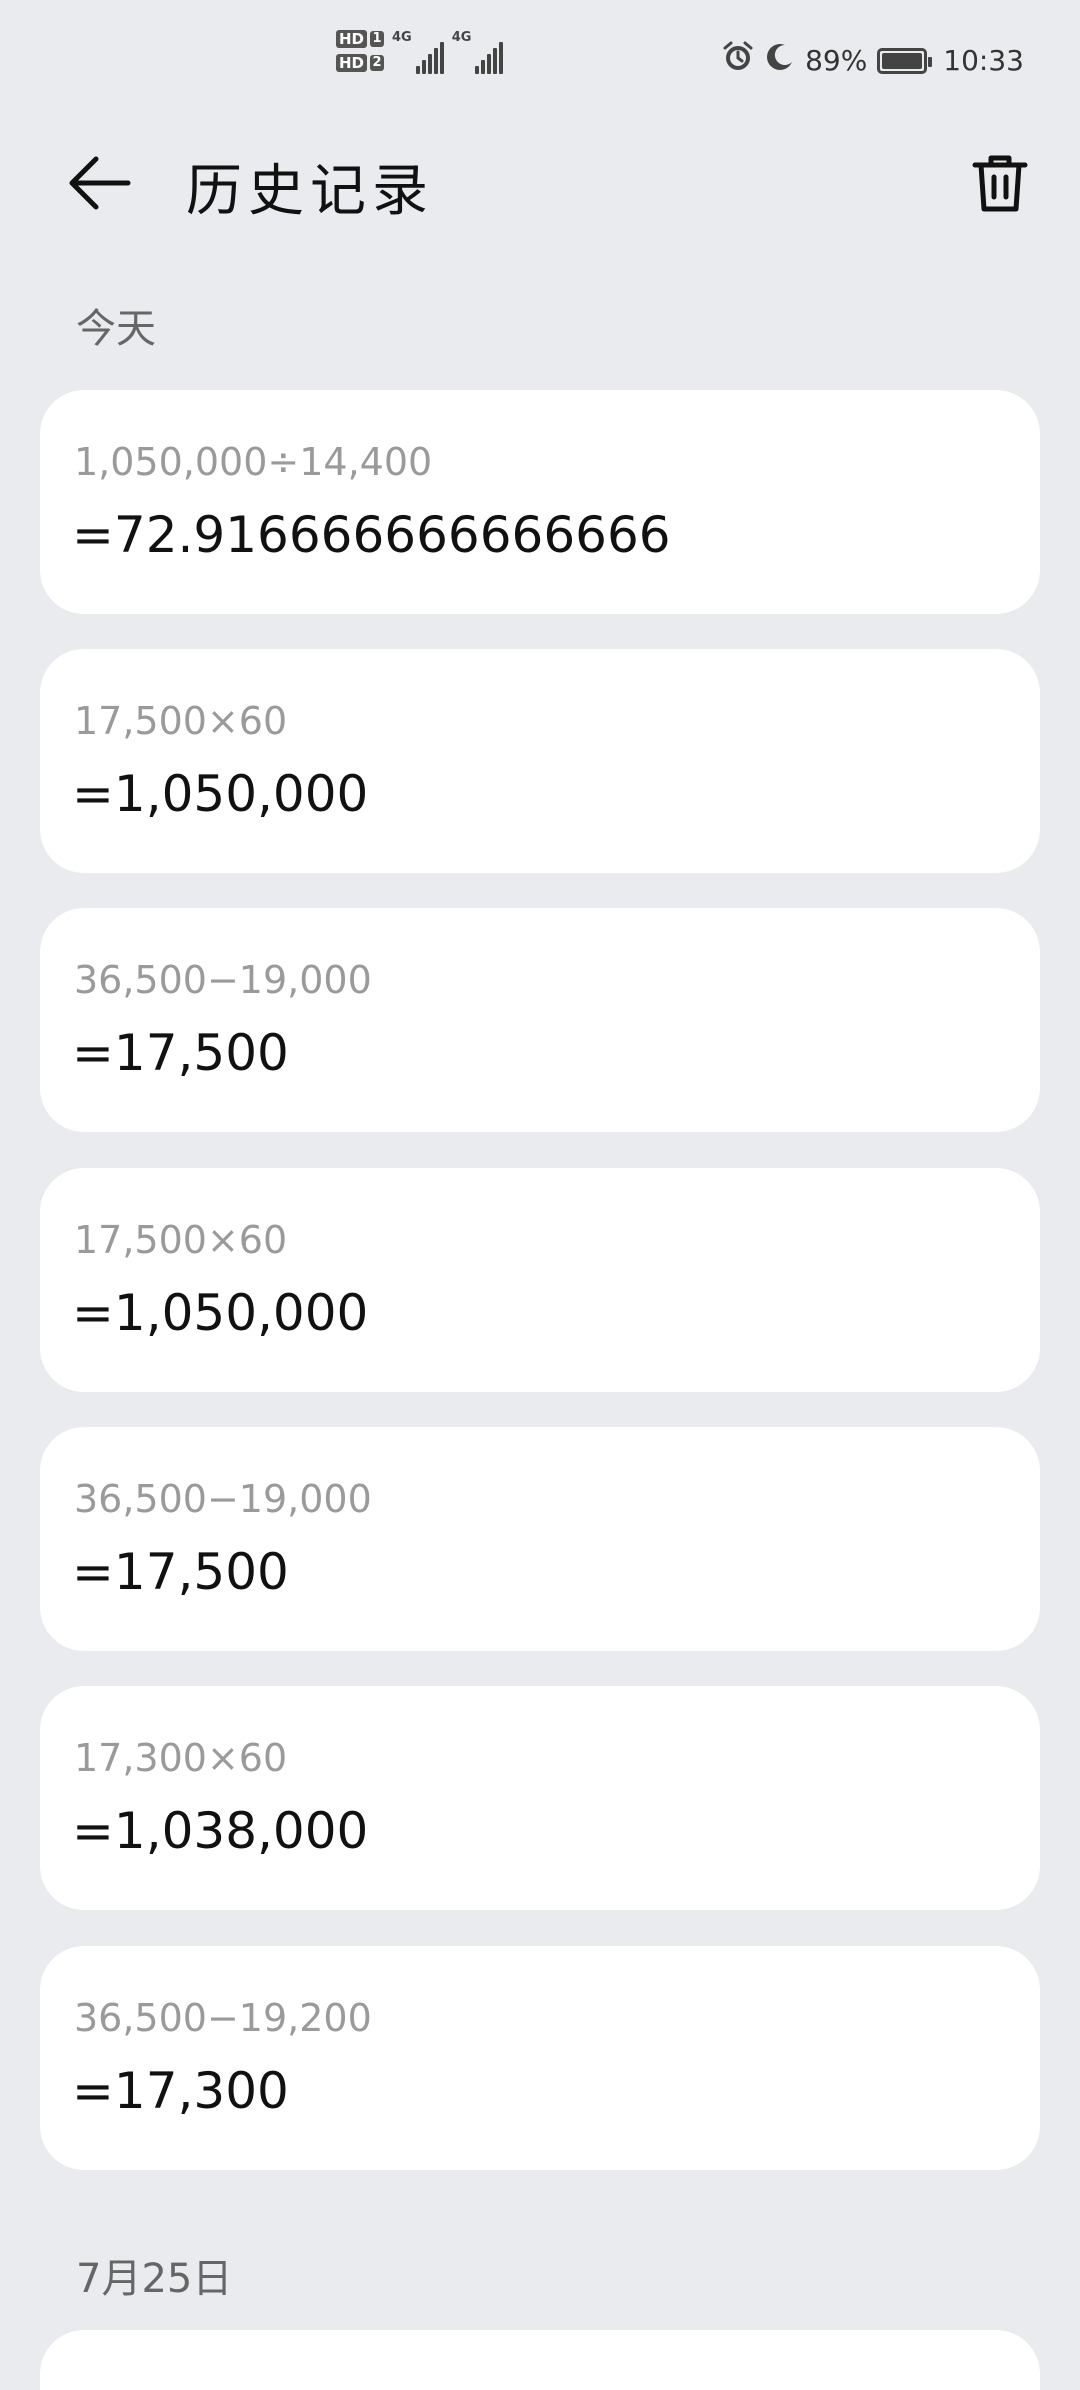  What do you see at coordinates (540, 1798) in the screenshot?
I see `history-item: 17,300×60 =1,038,000` at bounding box center [540, 1798].